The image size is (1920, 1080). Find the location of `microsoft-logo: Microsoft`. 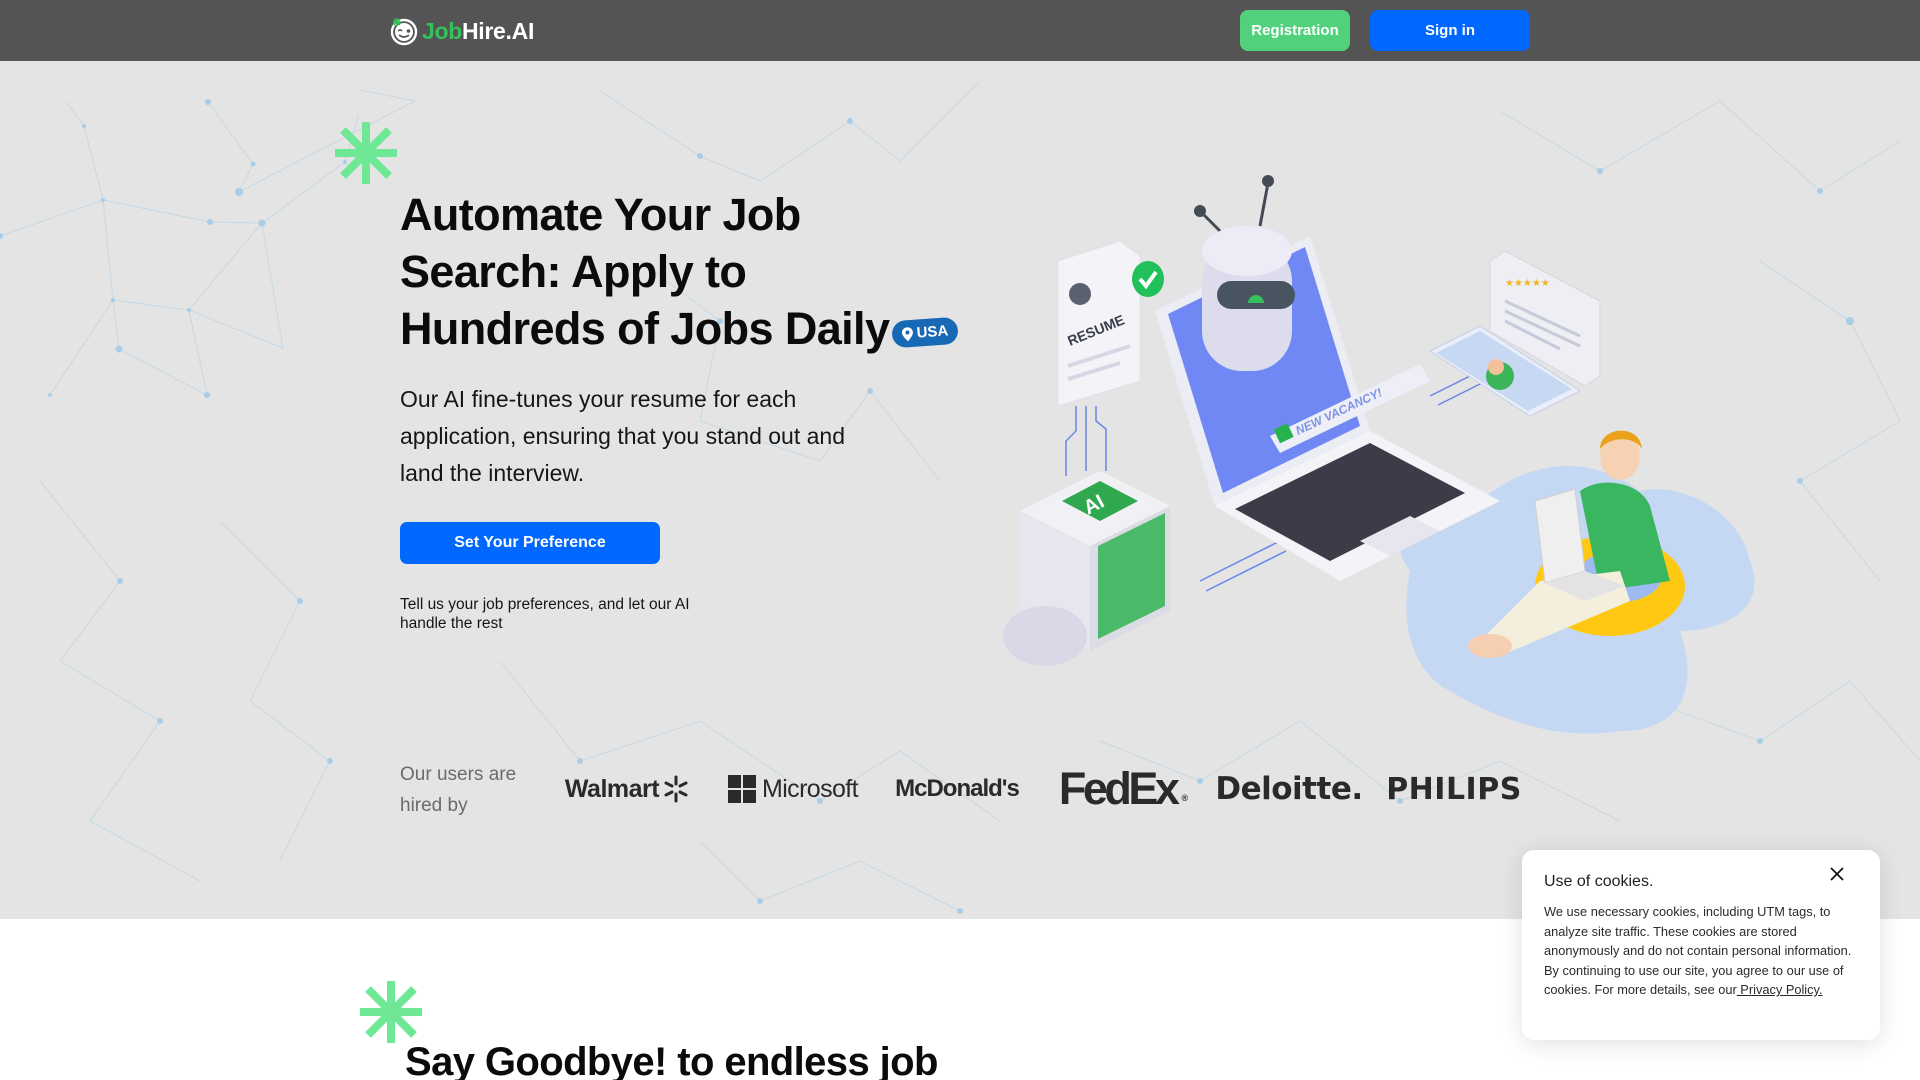

microsoft-logo: Microsoft is located at coordinates (793, 789).